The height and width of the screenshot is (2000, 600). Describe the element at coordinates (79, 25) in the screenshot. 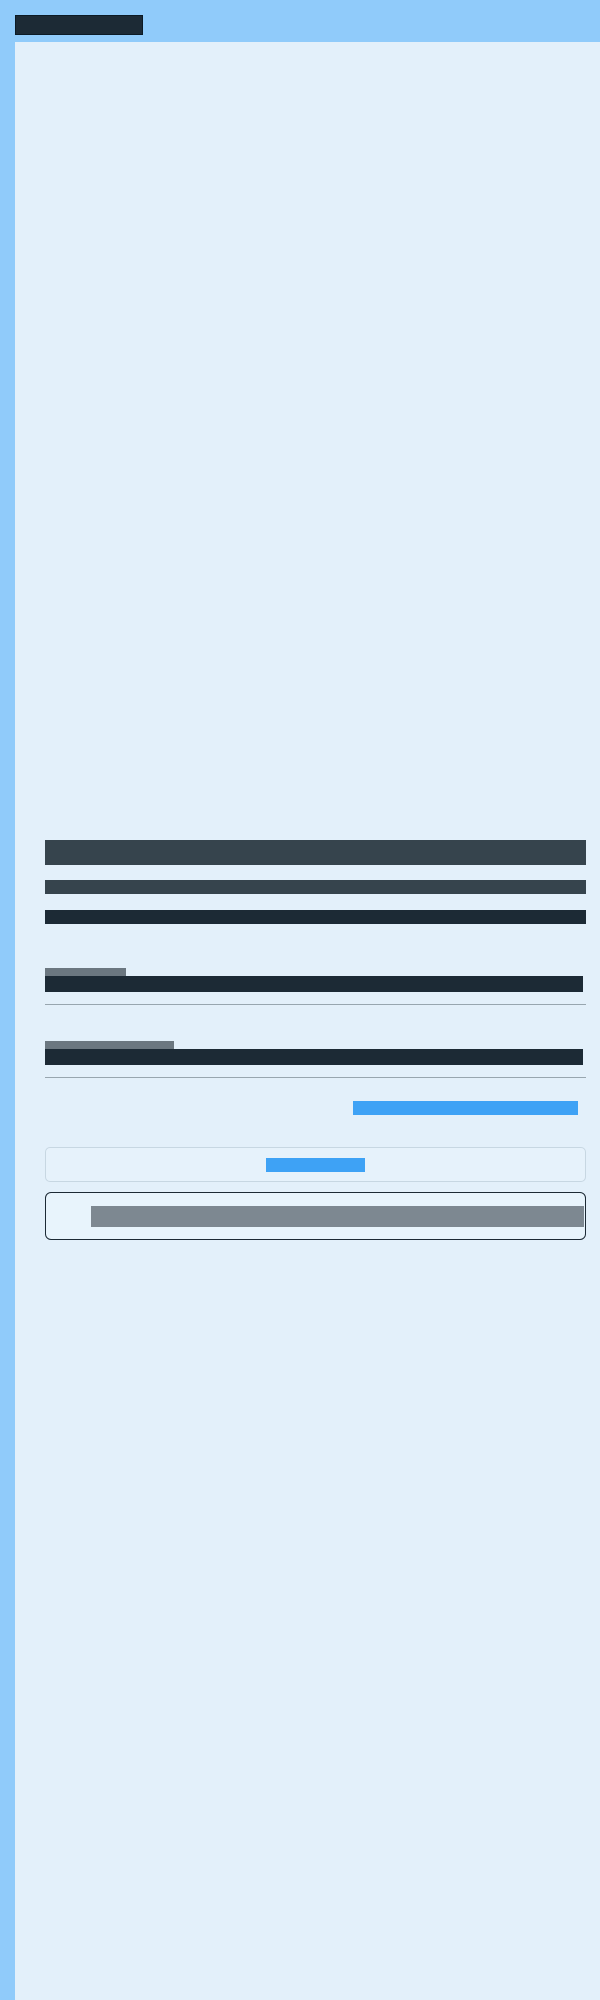

I see `app-logo` at that location.